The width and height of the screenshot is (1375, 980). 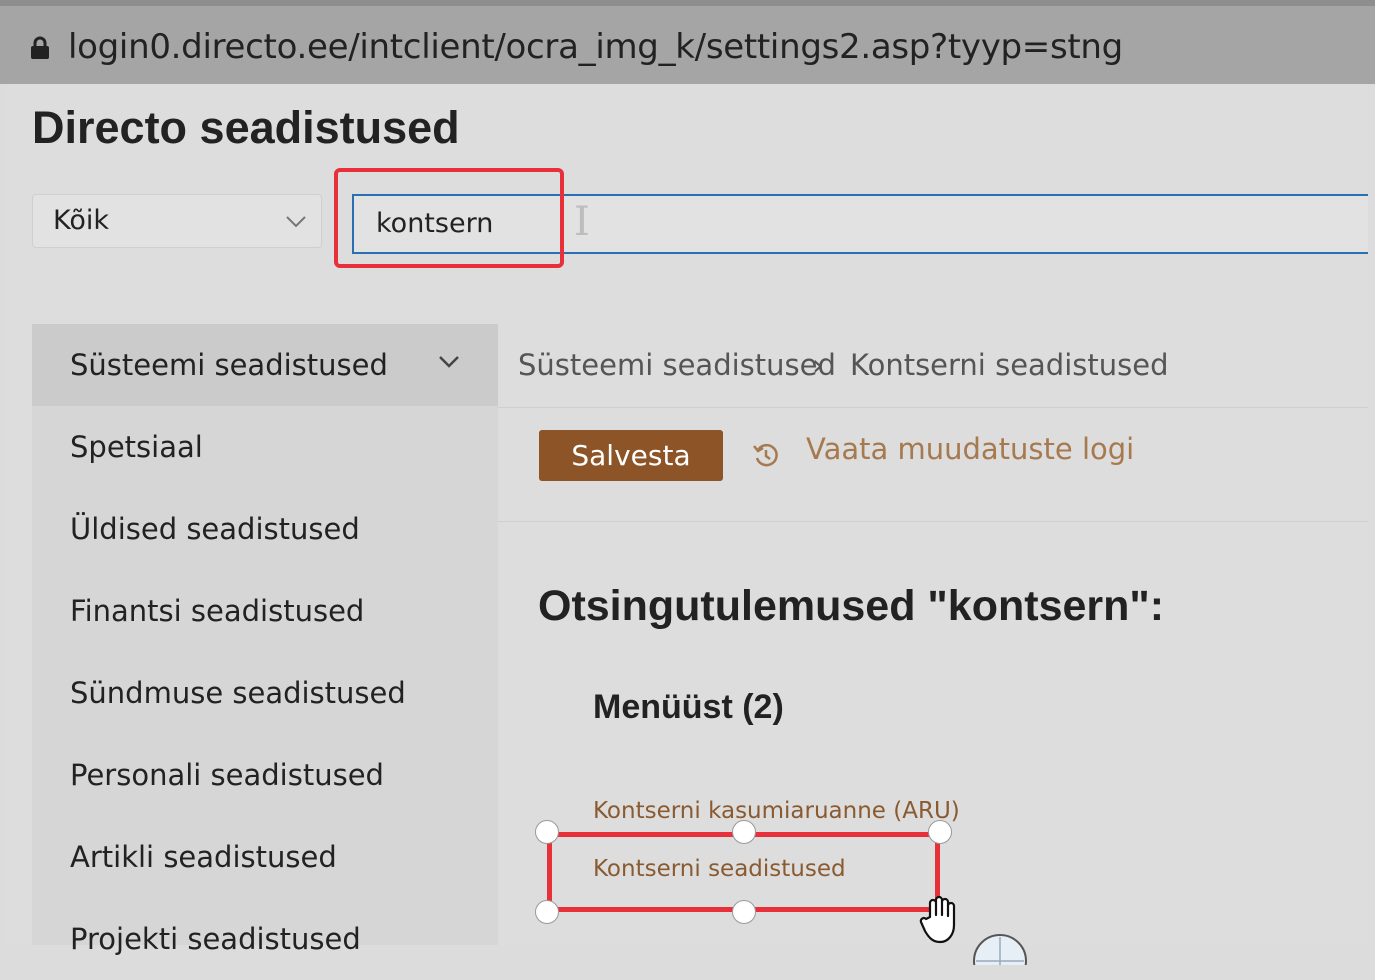 I want to click on search-results-title: Otsingutulemused "kontsern":, so click(x=851, y=606).